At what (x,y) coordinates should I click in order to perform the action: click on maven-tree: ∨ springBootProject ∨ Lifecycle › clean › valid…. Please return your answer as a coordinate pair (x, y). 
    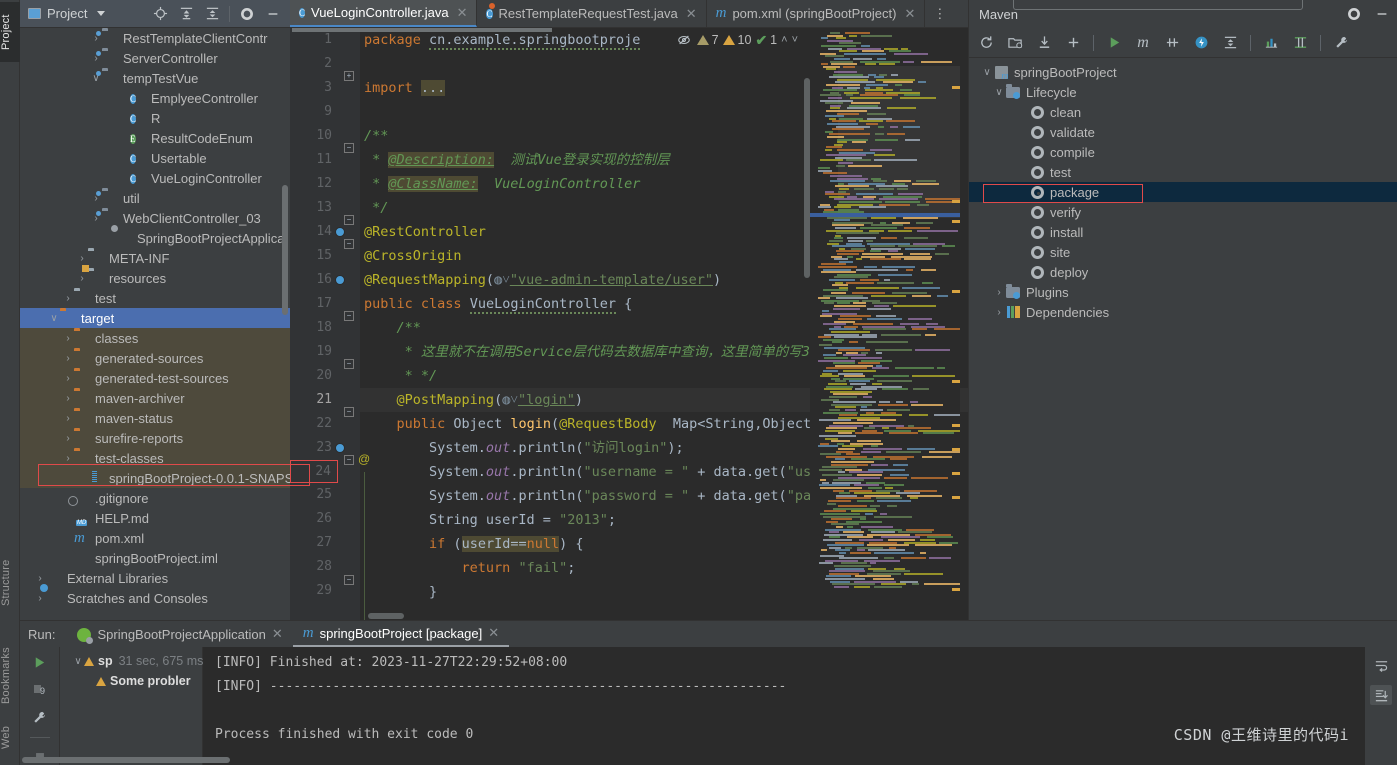
    Looking at the image, I should click on (1183, 190).